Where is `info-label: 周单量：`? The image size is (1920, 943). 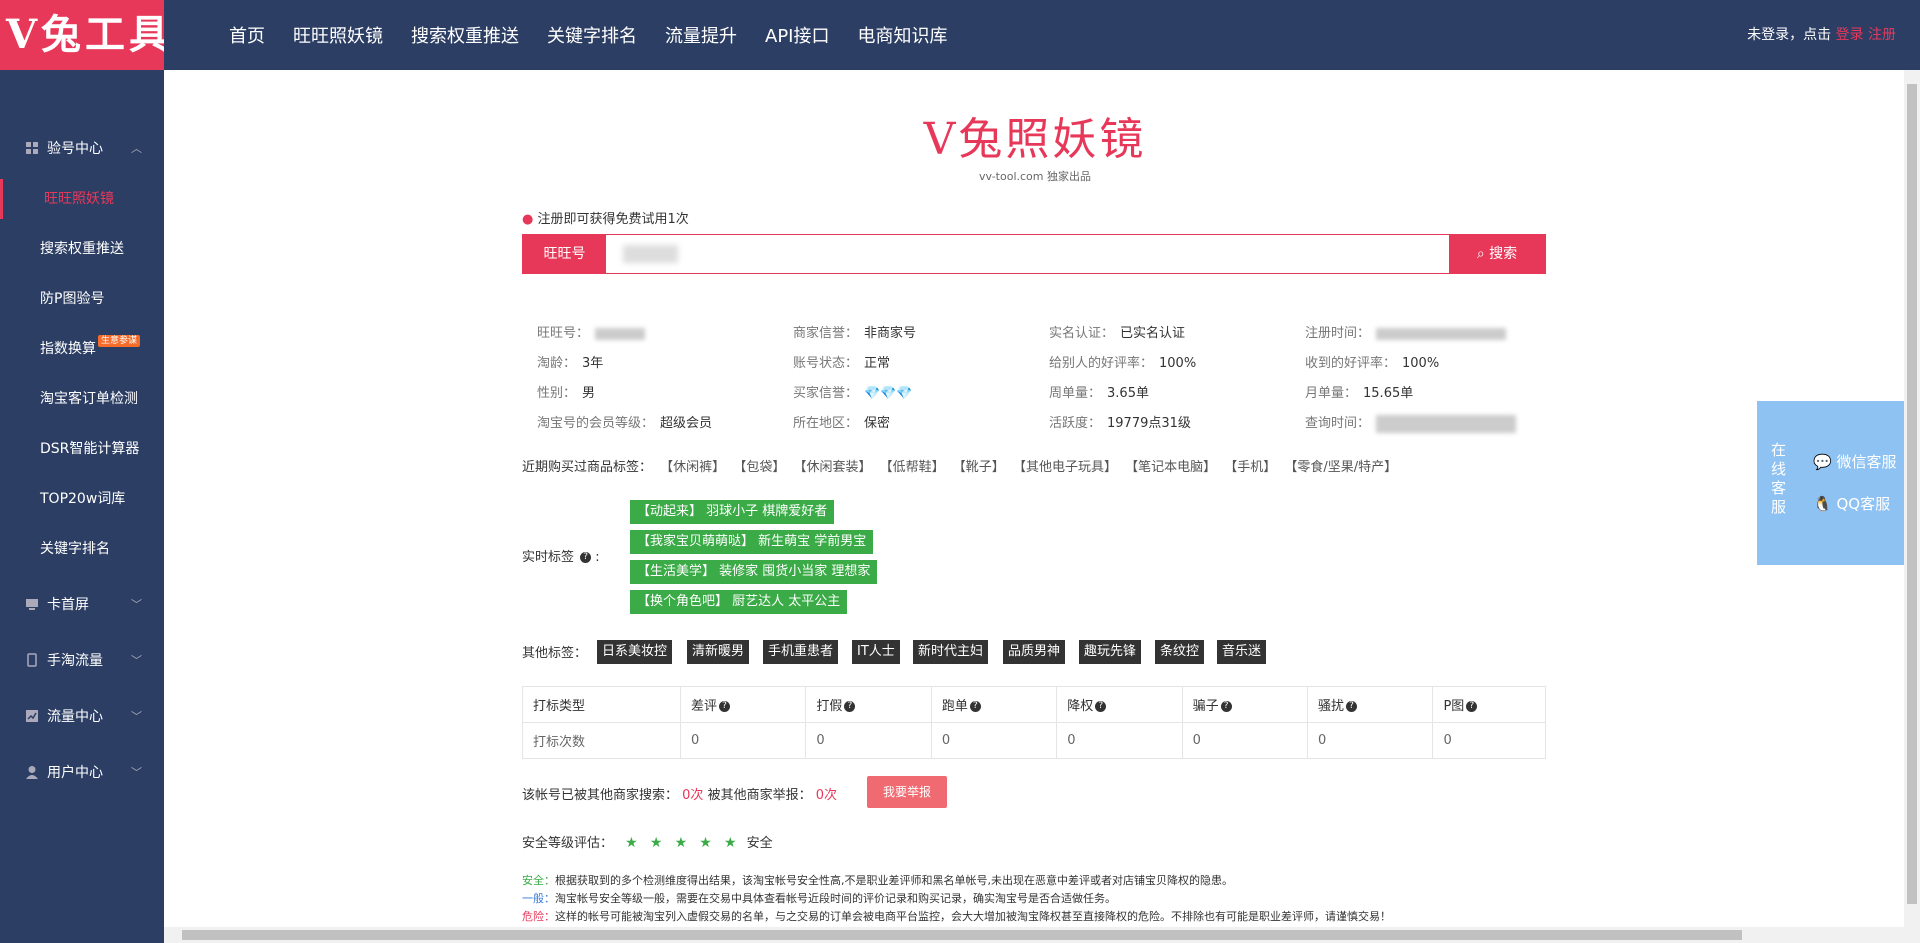 info-label: 周单量： is located at coordinates (1075, 393).